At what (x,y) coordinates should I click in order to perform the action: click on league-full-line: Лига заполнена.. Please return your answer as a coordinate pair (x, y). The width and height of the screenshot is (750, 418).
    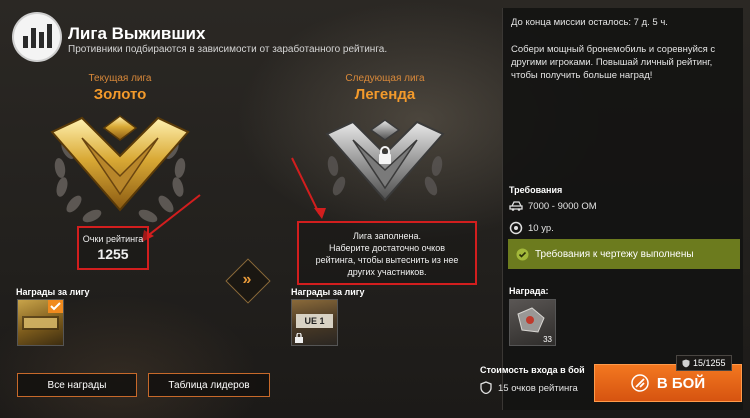
    Looking at the image, I should click on (387, 236).